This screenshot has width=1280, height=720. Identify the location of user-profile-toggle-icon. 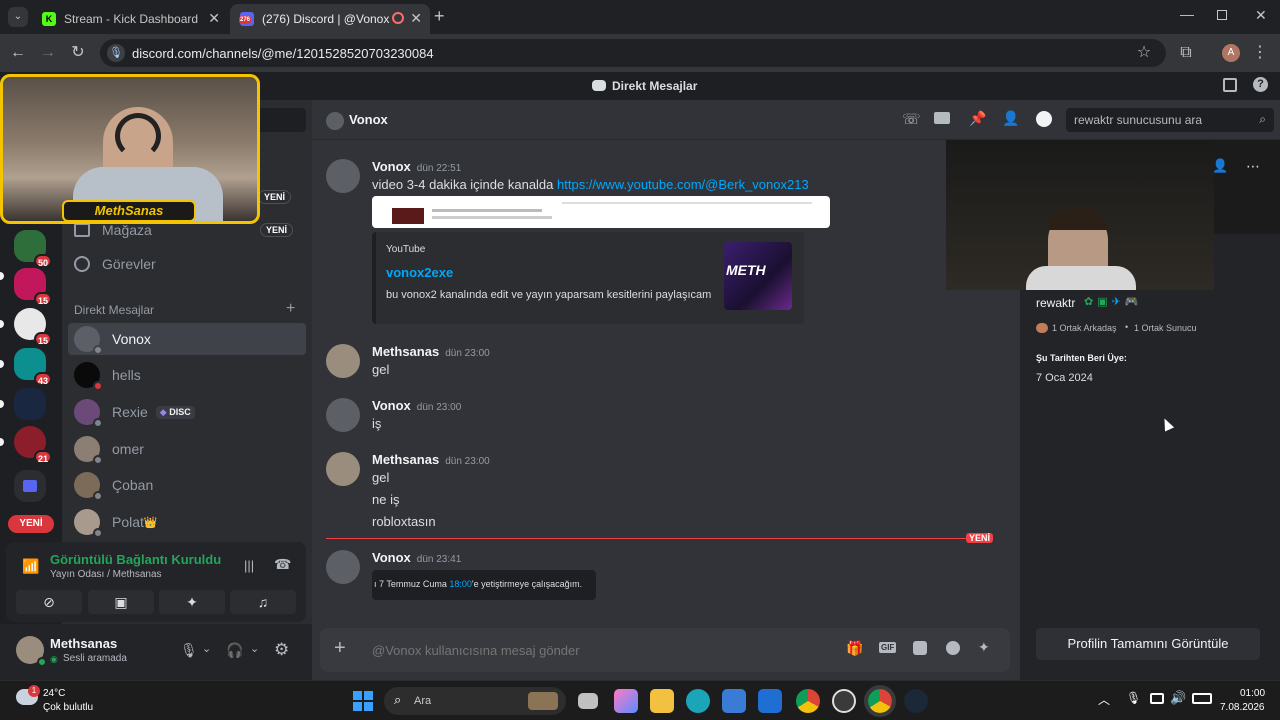
(1044, 119).